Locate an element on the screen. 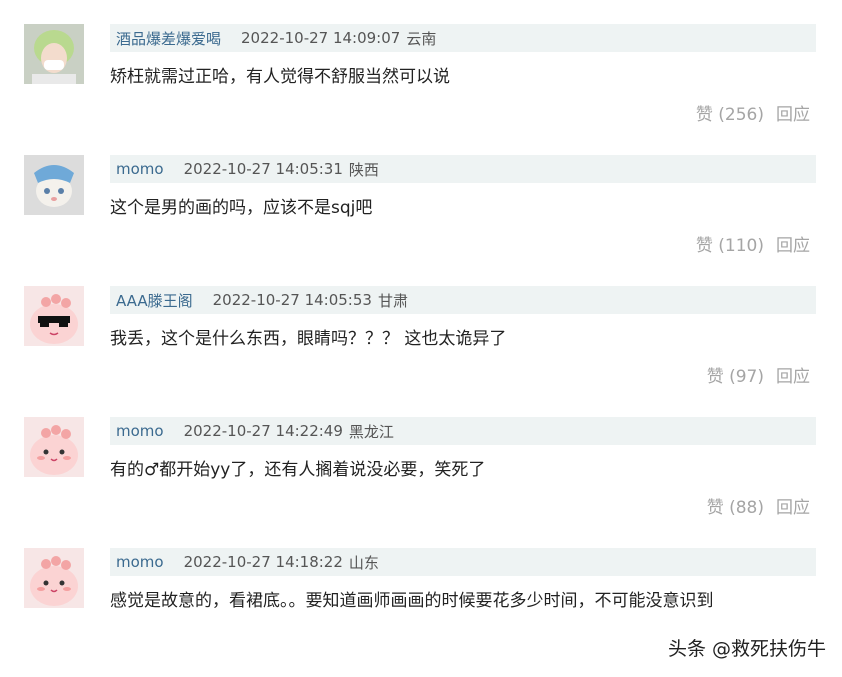  comment-meta: momo 2022-10-27 14:22:49 黑龙江 is located at coordinates (463, 431).